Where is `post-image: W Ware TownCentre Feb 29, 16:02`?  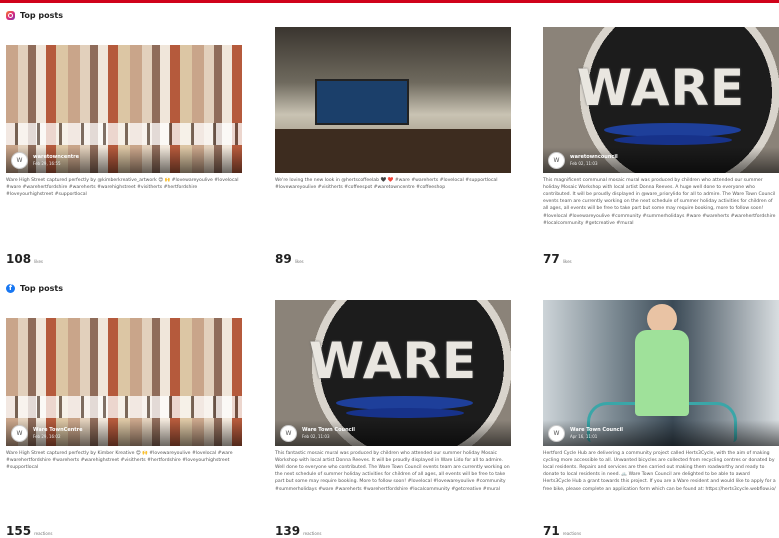 post-image: W Ware TownCentre Feb 29, 16:02 is located at coordinates (124, 373).